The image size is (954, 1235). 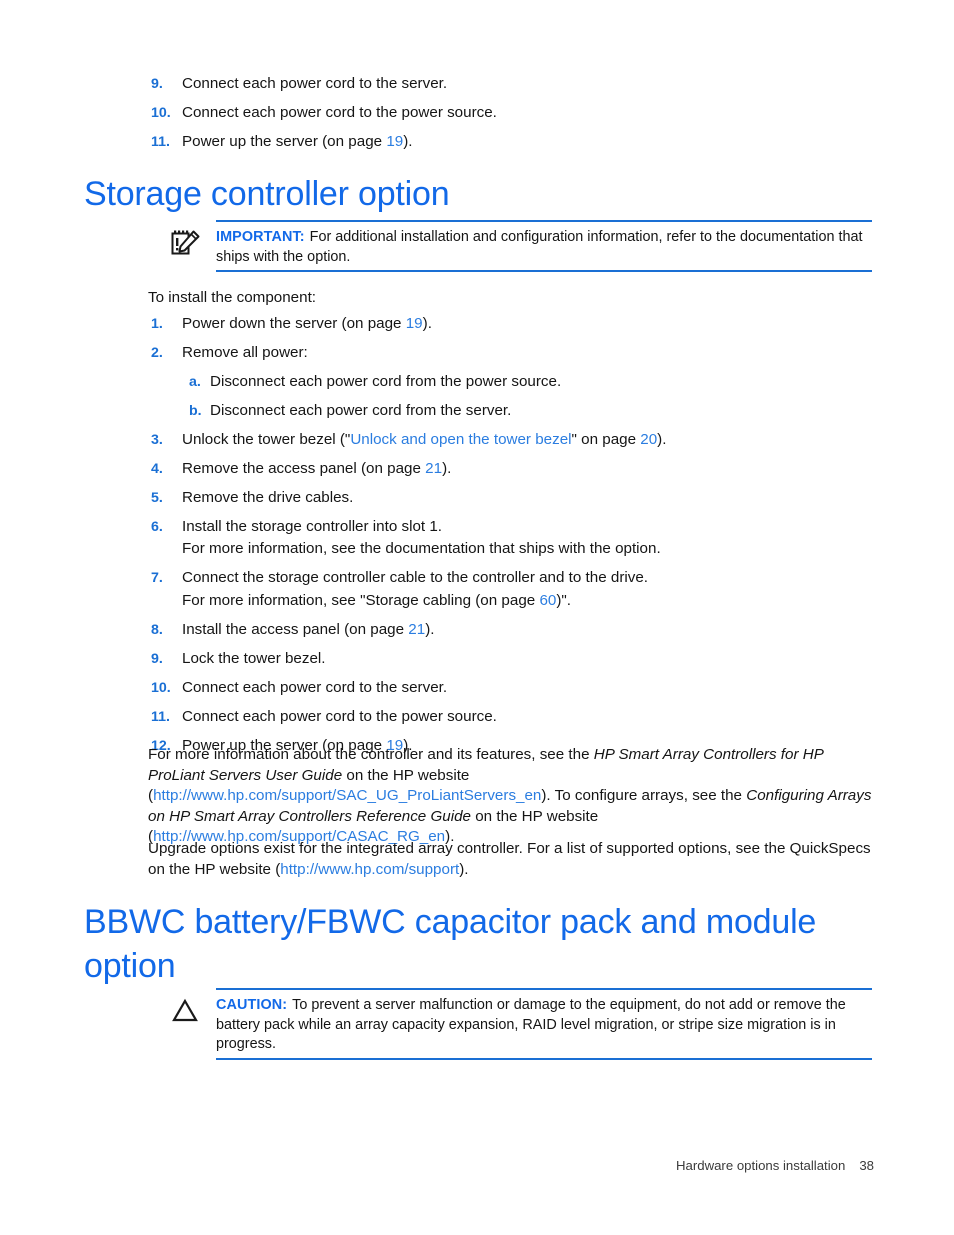 I want to click on page-reference-link: 60, so click(x=547, y=600).